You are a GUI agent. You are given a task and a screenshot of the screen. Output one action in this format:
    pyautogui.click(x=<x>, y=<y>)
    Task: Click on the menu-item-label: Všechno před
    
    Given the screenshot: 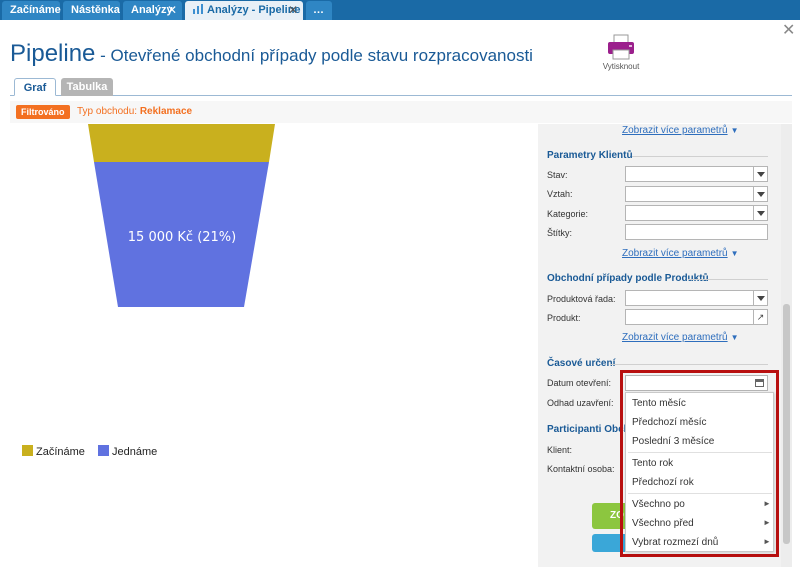 What is the action you would take?
    pyautogui.click(x=663, y=523)
    